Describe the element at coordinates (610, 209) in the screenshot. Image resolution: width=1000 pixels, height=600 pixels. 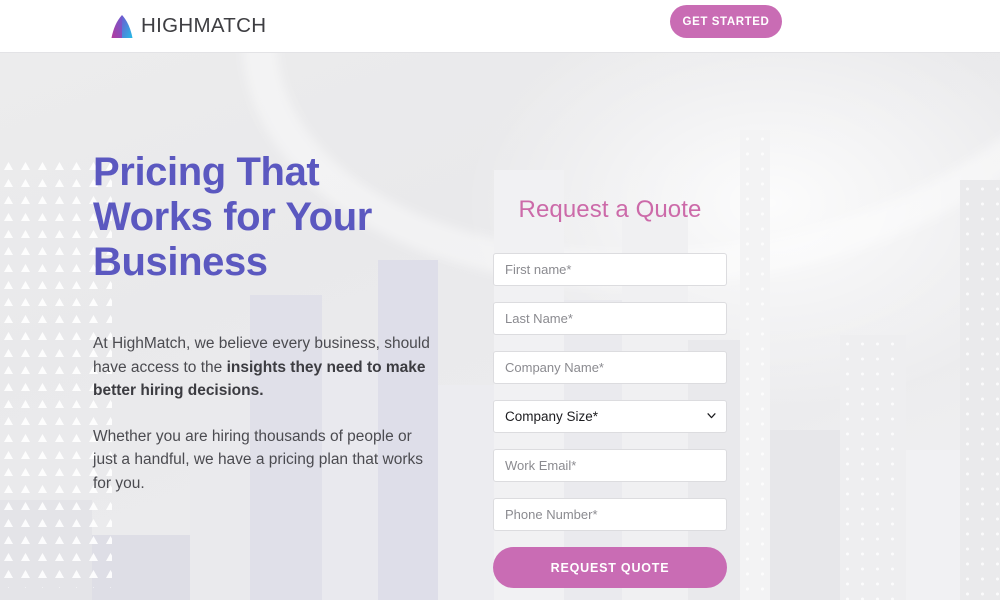
I see `form-title: Request a Quote` at that location.